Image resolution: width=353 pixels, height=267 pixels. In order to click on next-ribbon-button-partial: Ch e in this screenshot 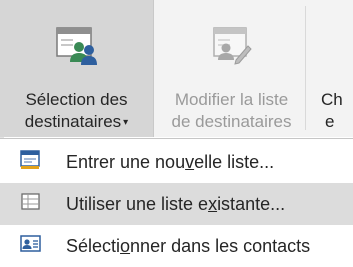, I will do `click(331, 68)`.